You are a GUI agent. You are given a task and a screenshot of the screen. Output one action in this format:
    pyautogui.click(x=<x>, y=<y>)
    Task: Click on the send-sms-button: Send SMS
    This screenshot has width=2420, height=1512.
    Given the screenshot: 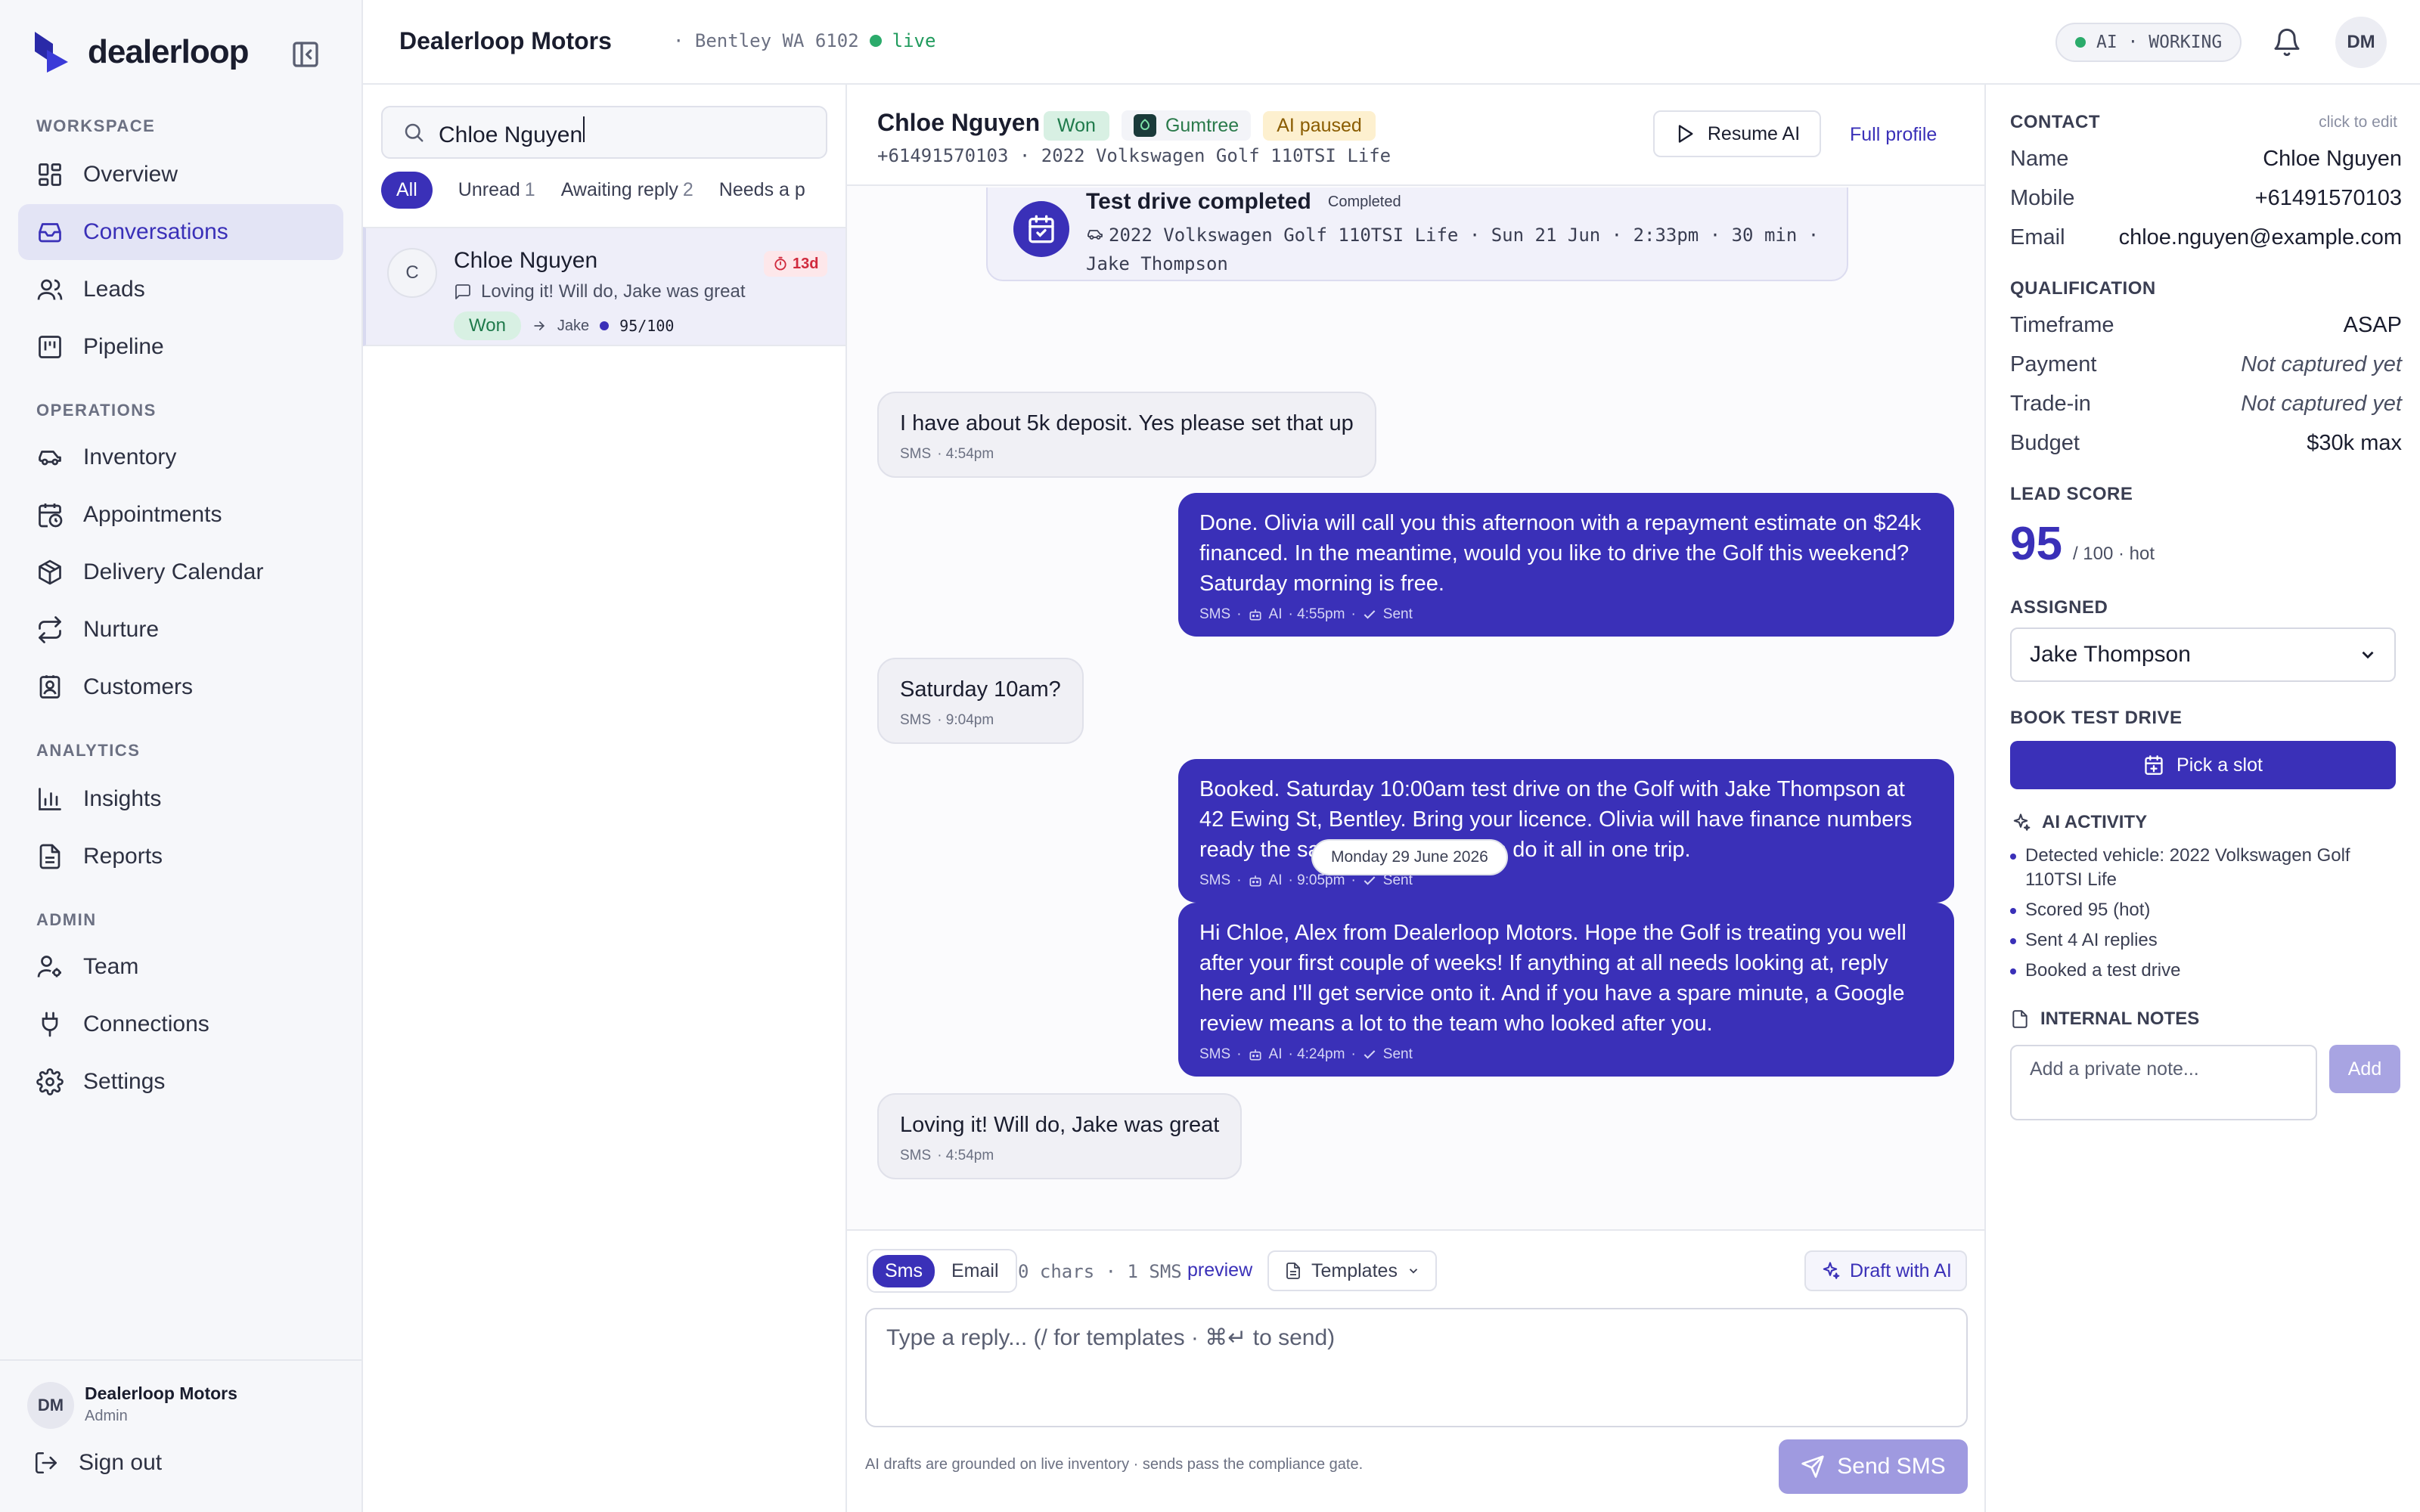 What is the action you would take?
    pyautogui.click(x=1873, y=1466)
    